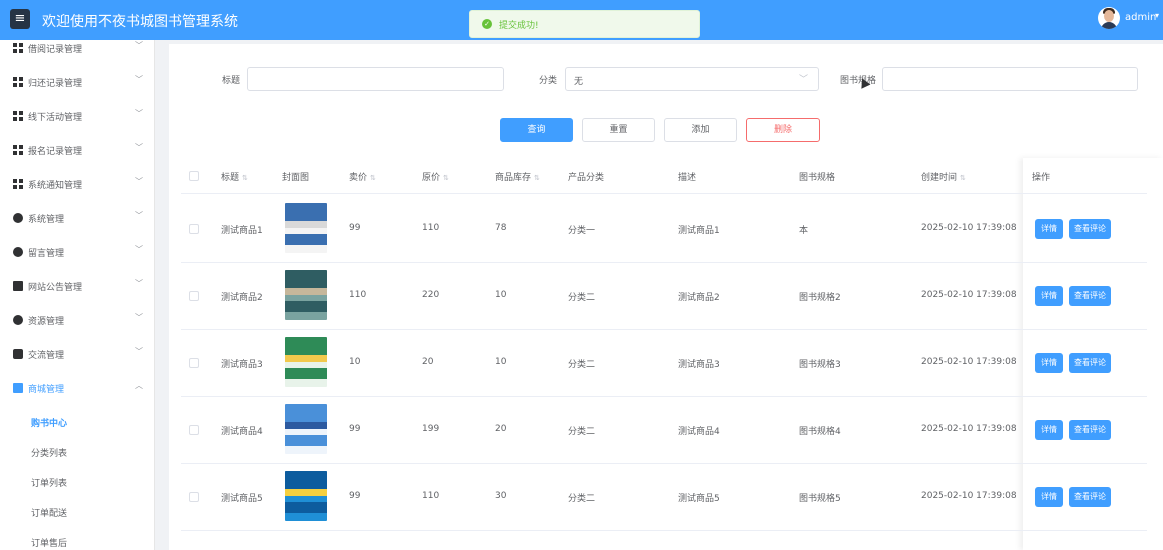 This screenshot has height=550, width=1163. What do you see at coordinates (55, 186) in the screenshot?
I see `sidebar-item-label: 系统通知管理` at bounding box center [55, 186].